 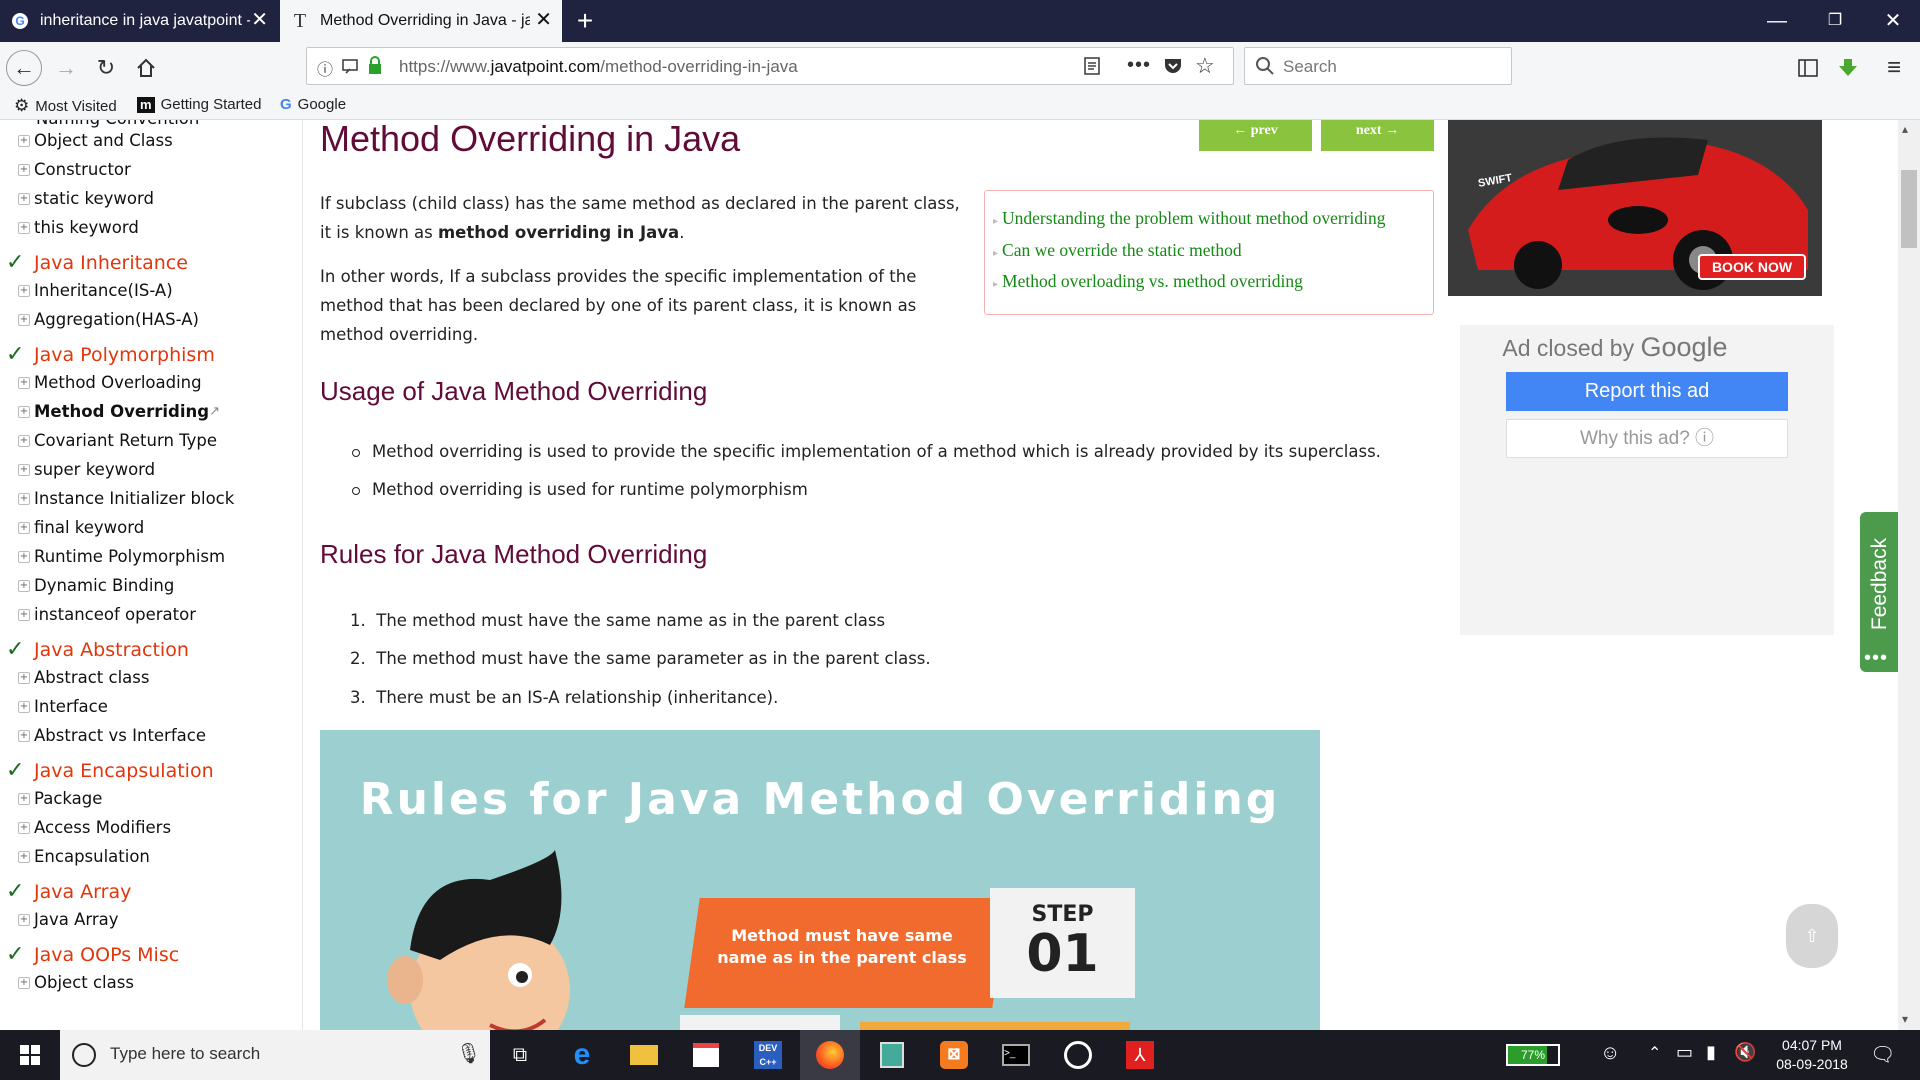 I want to click on notepad-icon, so click(x=892, y=1055).